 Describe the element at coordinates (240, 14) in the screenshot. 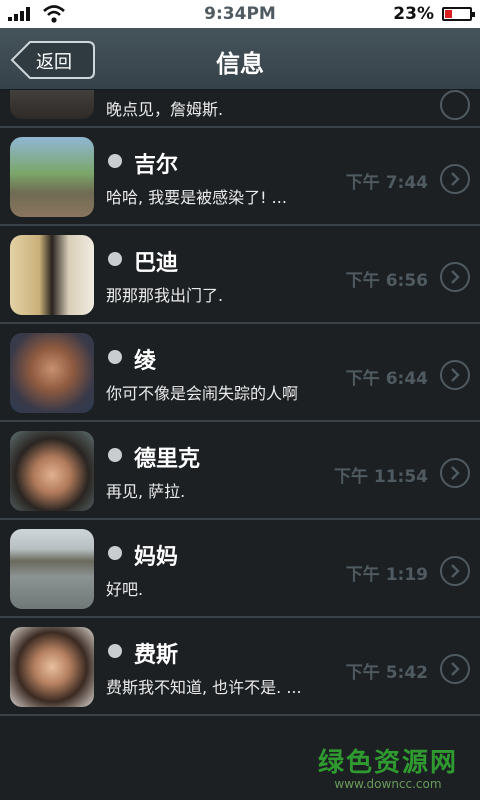

I see `status-bar: 9:34PM 23%` at that location.